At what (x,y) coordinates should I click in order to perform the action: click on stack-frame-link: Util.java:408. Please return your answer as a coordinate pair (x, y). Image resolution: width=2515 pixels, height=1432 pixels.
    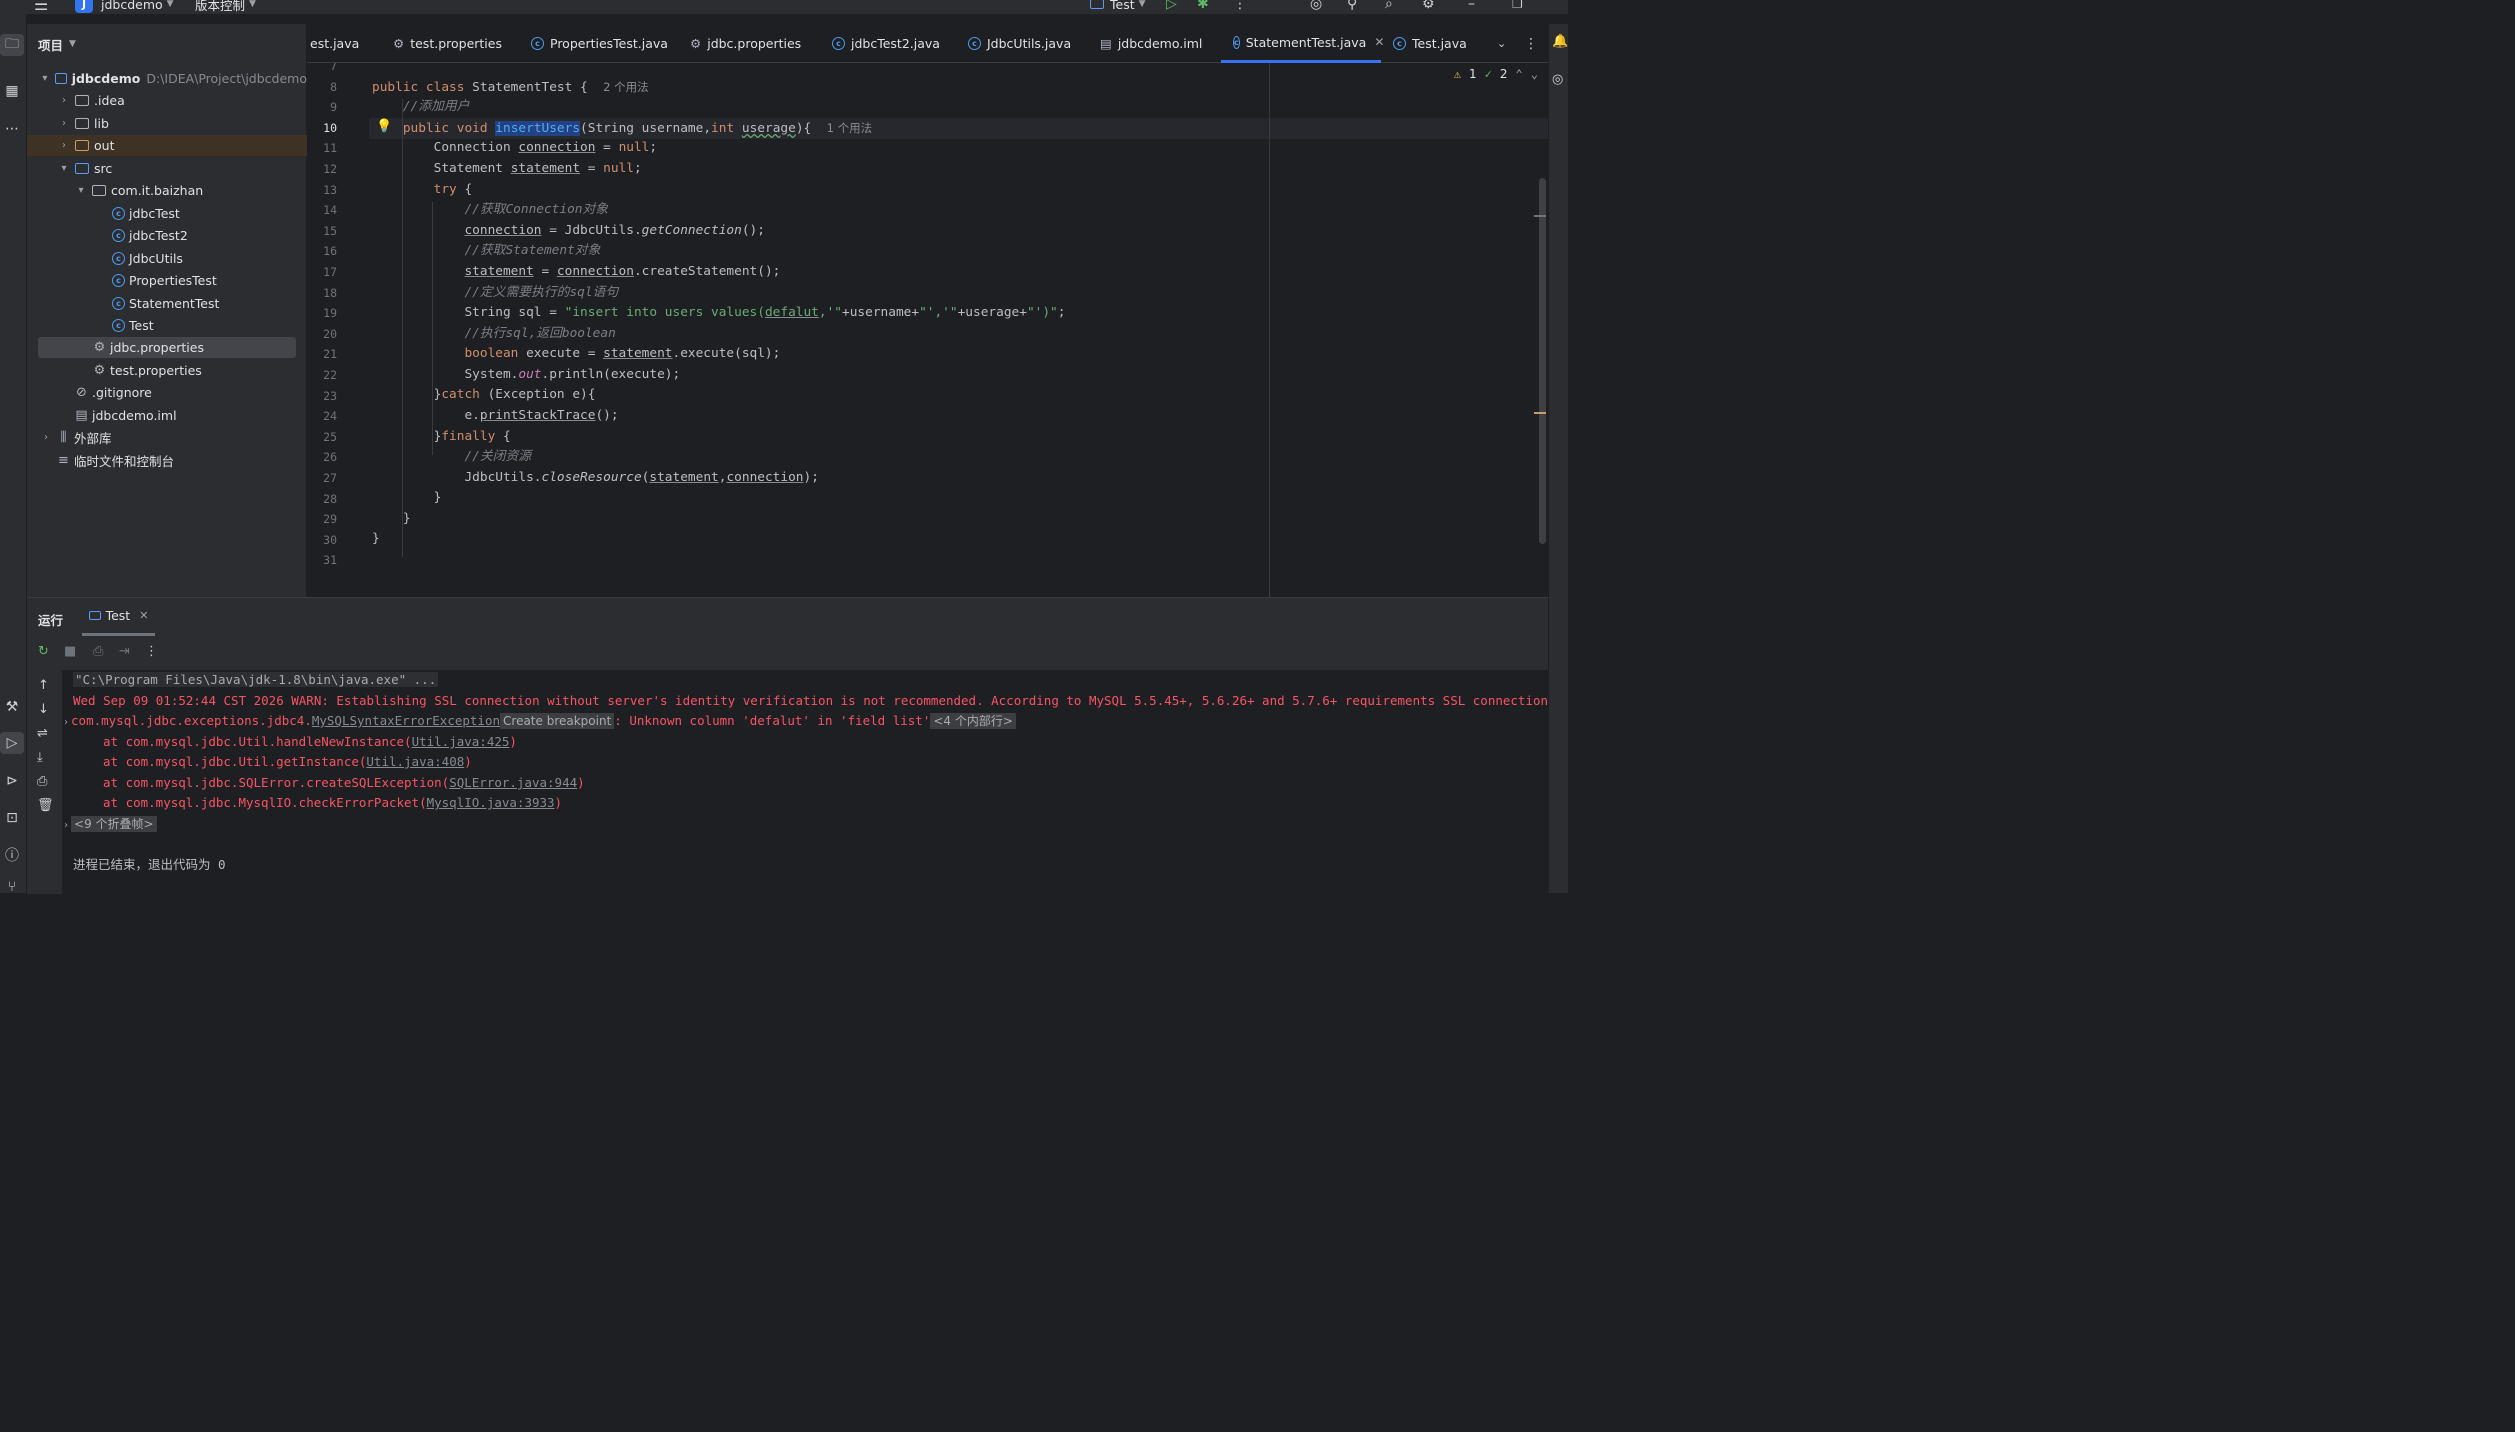
    Looking at the image, I should click on (415, 761).